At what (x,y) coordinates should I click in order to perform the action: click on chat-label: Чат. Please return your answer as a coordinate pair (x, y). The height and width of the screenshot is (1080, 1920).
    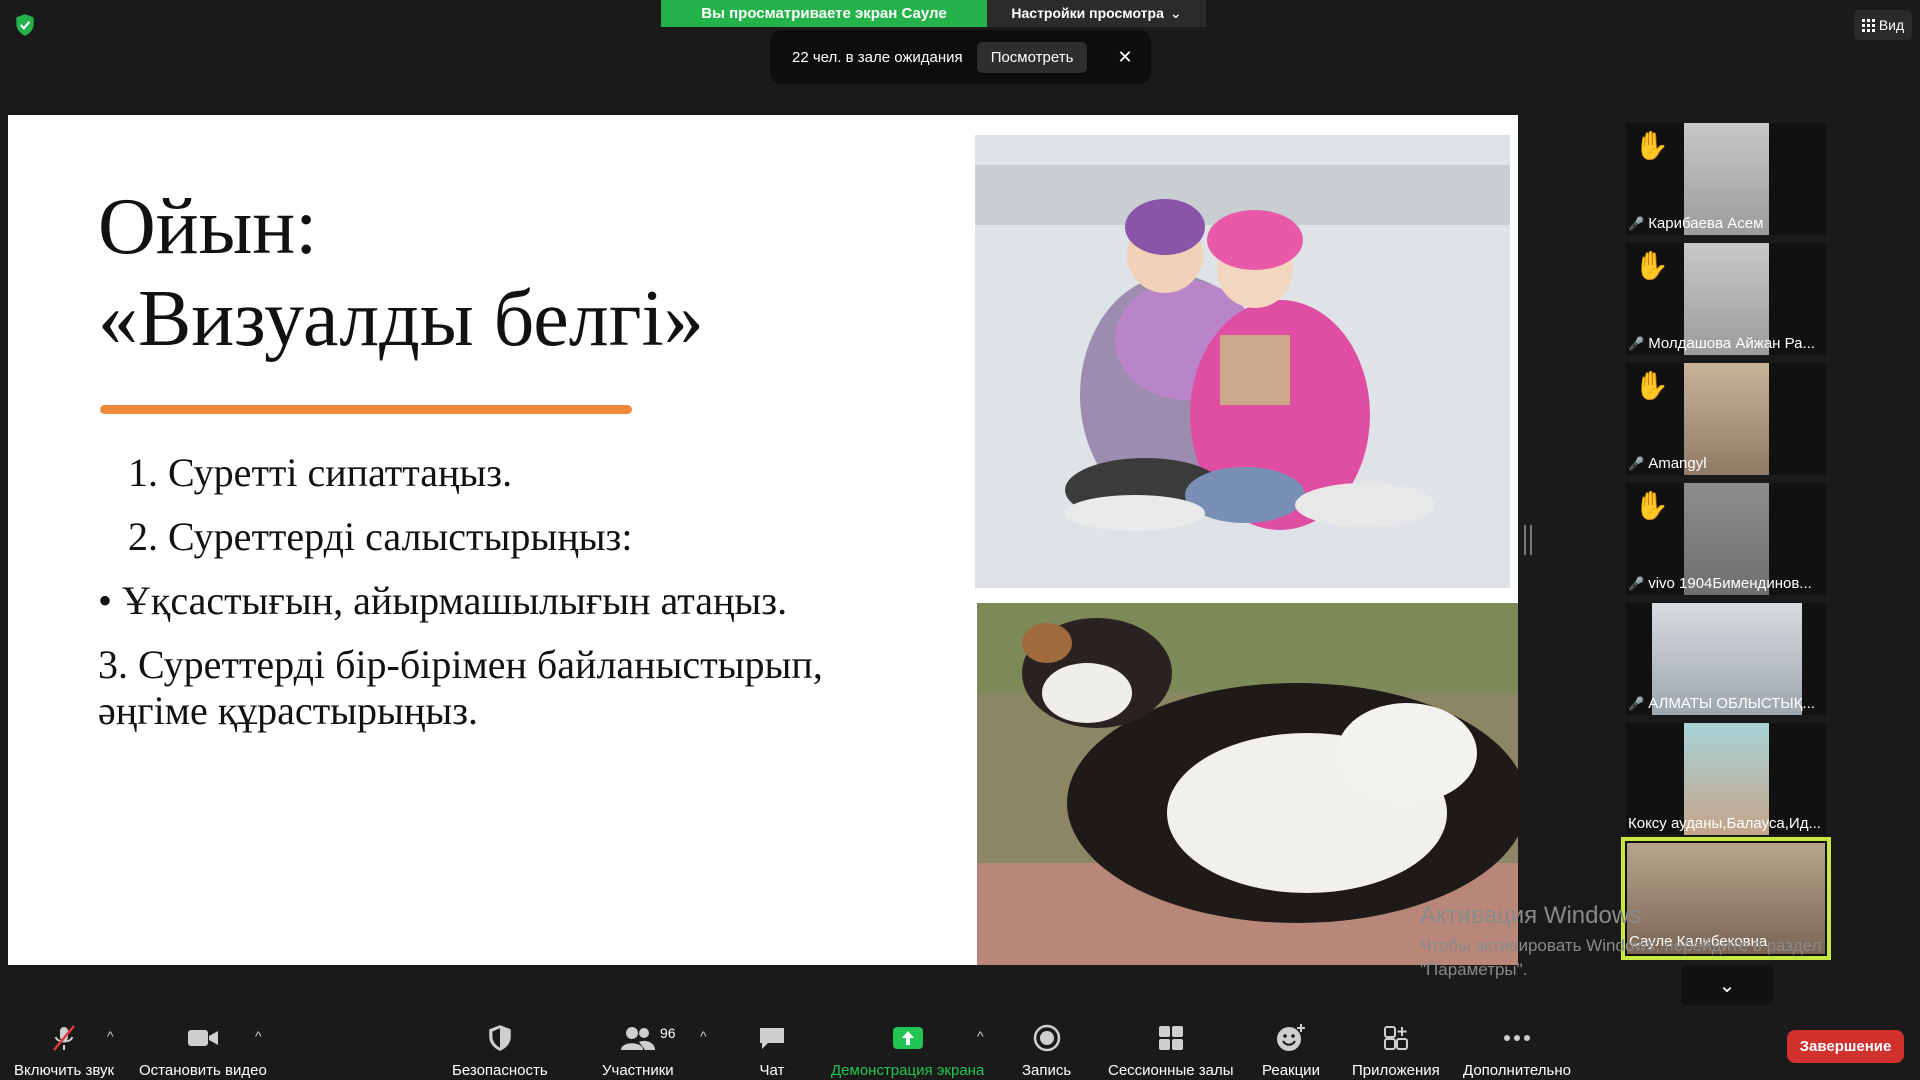
    Looking at the image, I should click on (772, 1070).